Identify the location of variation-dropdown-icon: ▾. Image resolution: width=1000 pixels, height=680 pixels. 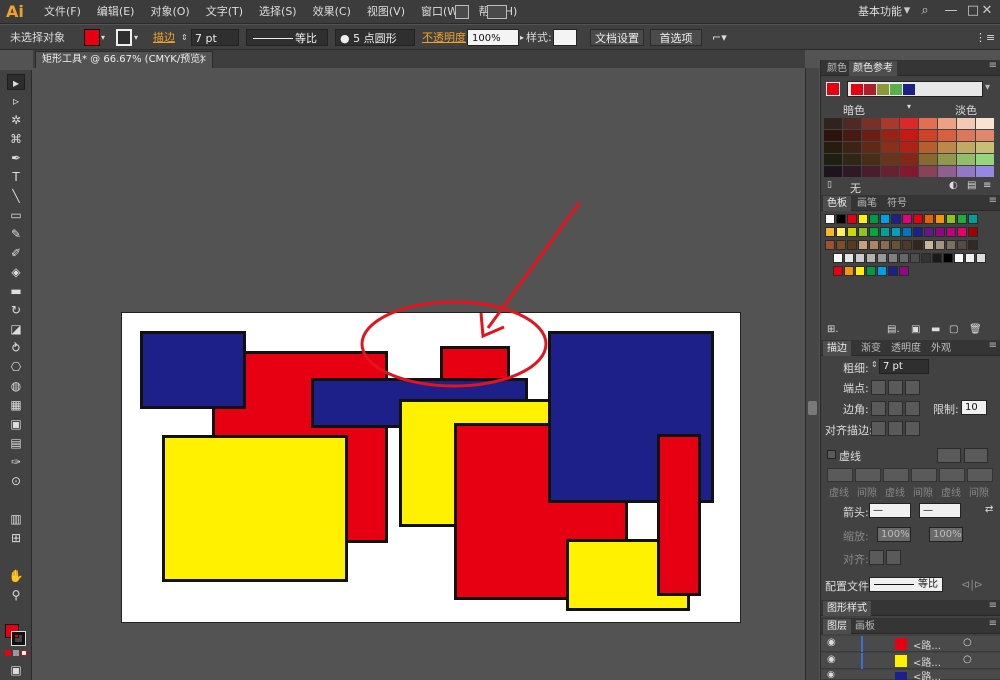
(909, 106).